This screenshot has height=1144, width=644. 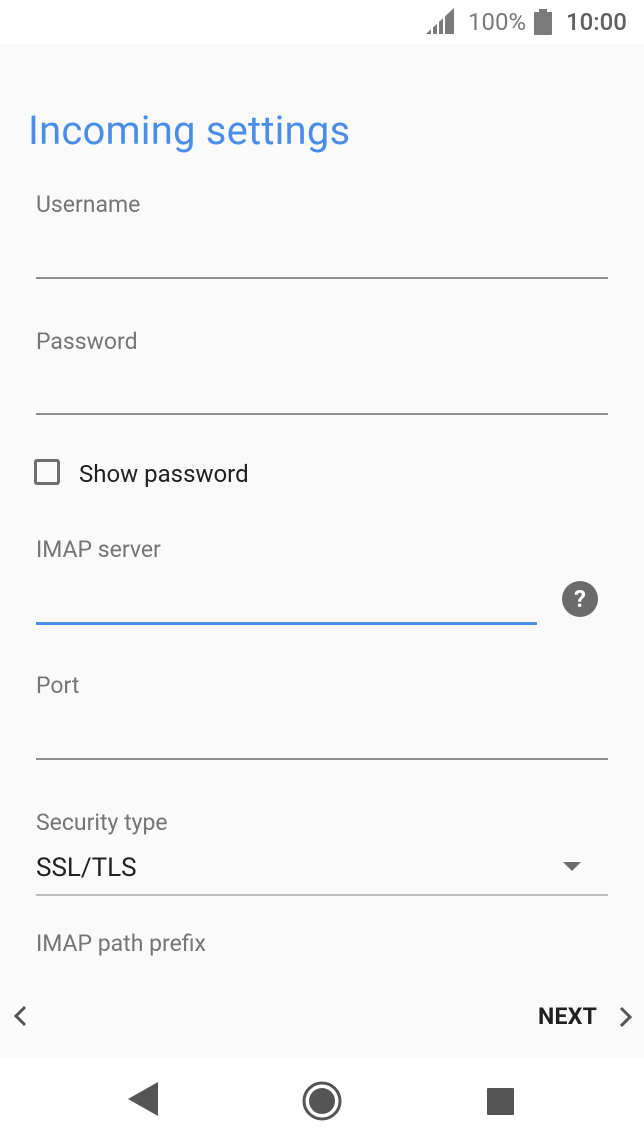 What do you see at coordinates (102, 822) in the screenshot?
I see `security-type-label: Security type` at bounding box center [102, 822].